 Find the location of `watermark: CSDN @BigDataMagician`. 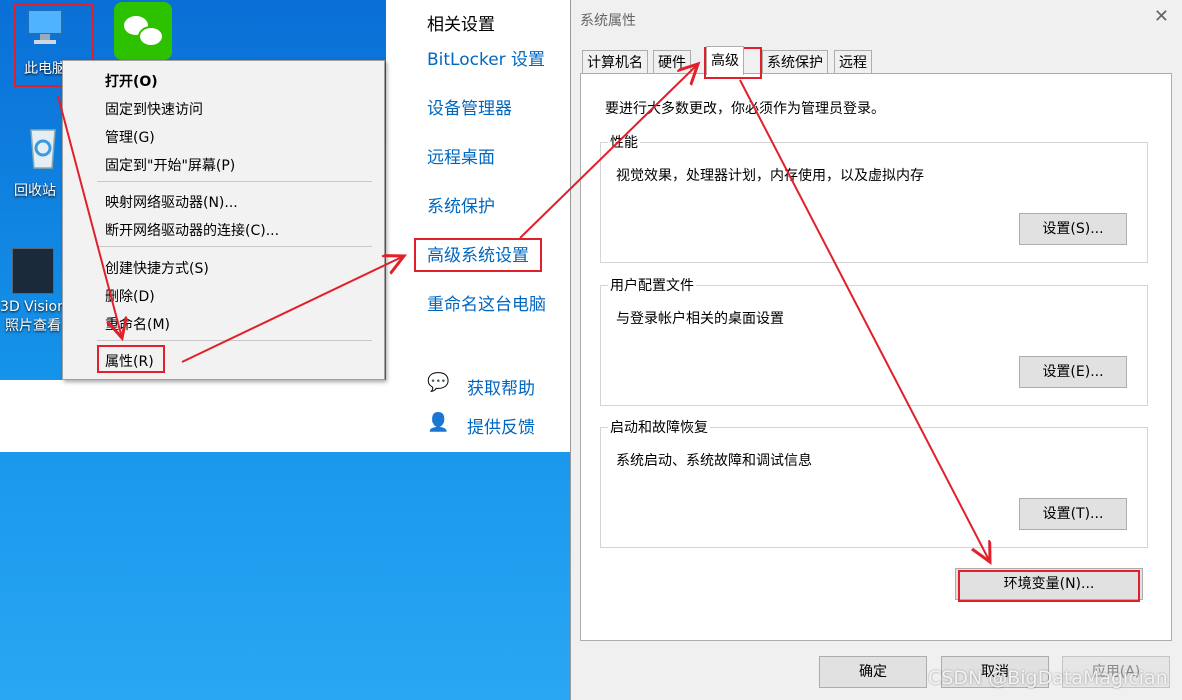

watermark: CSDN @BigDataMagician is located at coordinates (1048, 678).